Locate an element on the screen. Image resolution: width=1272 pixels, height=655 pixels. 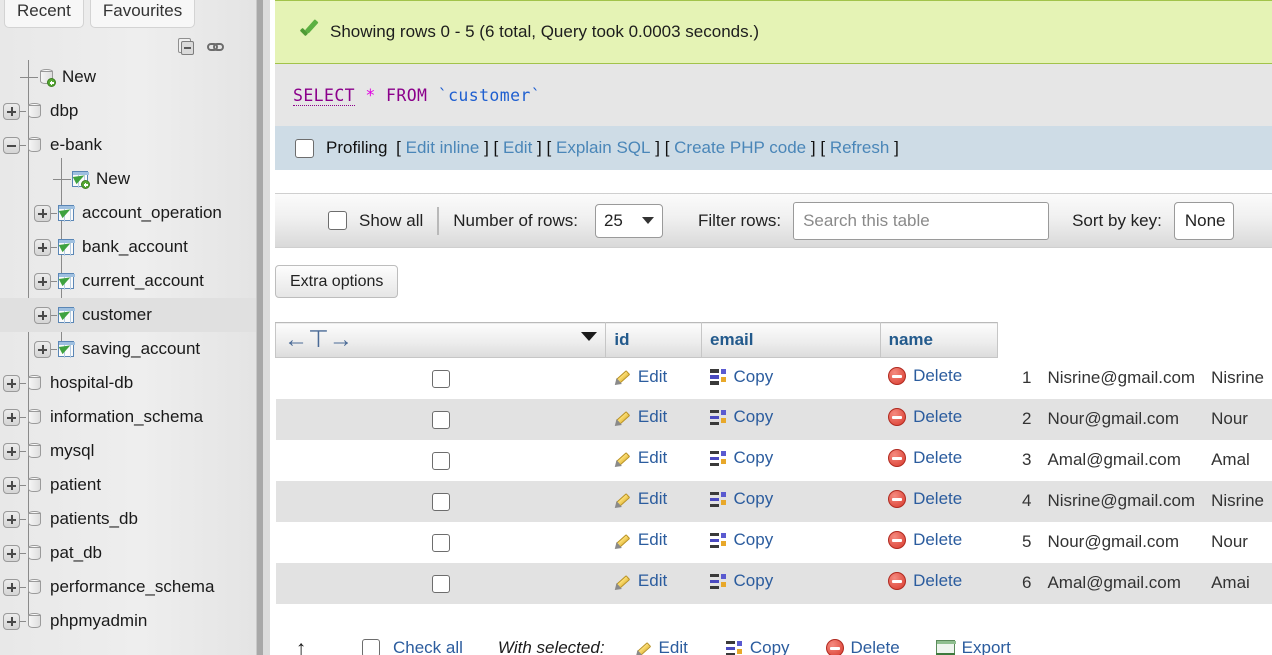
tree-item-customer: customer is located at coordinates (128, 315).